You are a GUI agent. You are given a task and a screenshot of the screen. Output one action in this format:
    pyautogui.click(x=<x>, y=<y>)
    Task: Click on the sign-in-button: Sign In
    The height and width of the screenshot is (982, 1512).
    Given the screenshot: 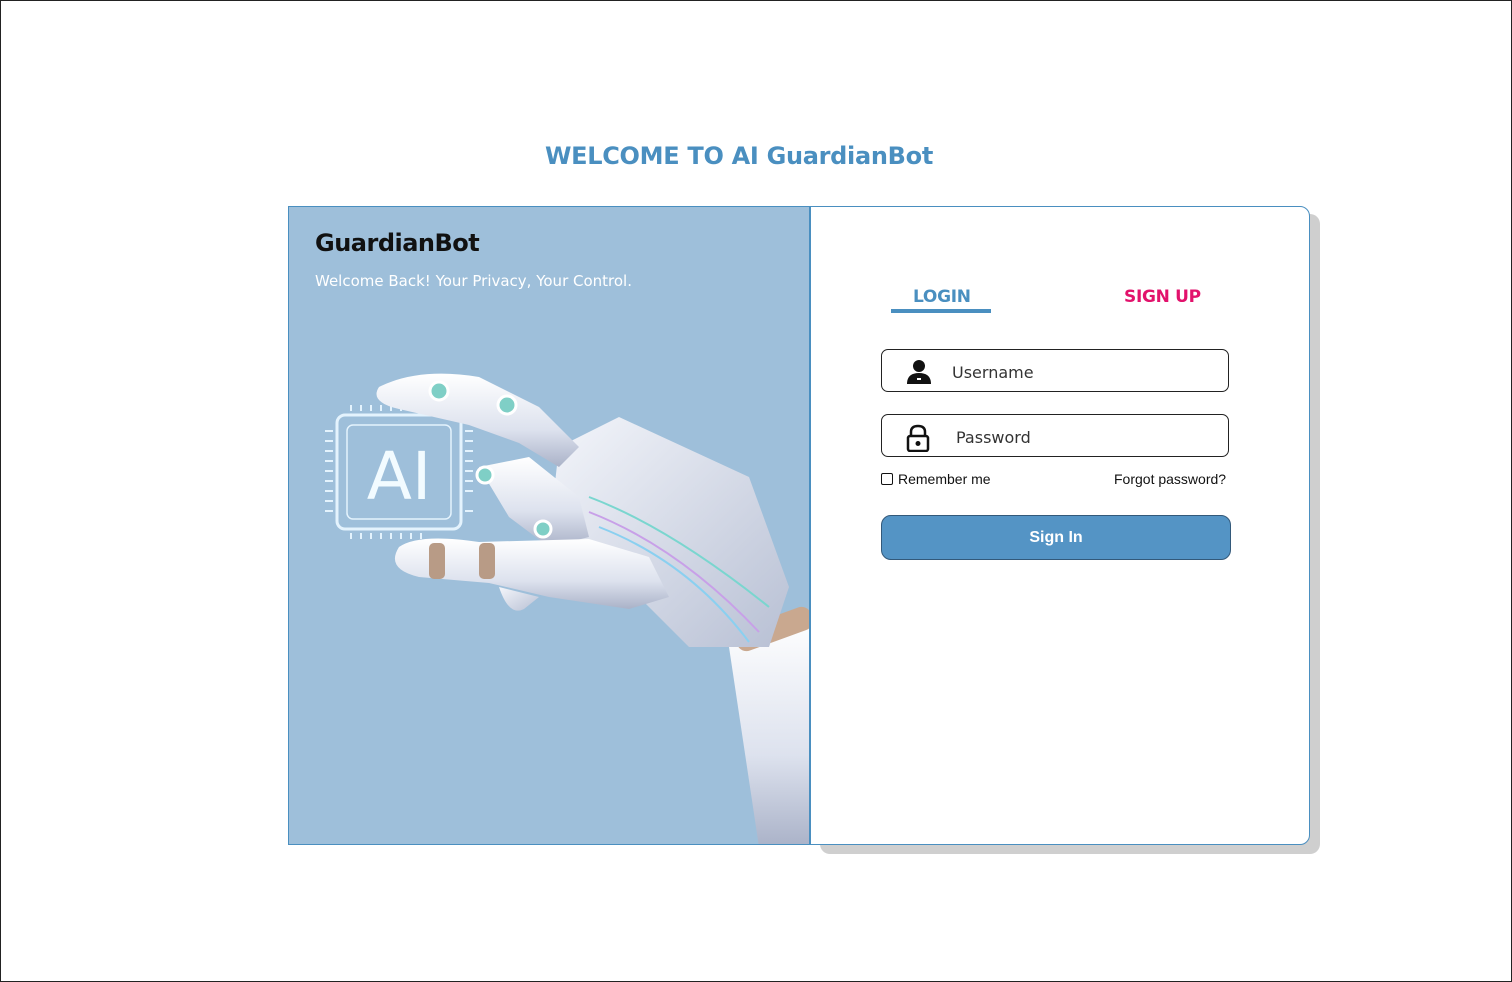 What is the action you would take?
    pyautogui.click(x=1056, y=537)
    